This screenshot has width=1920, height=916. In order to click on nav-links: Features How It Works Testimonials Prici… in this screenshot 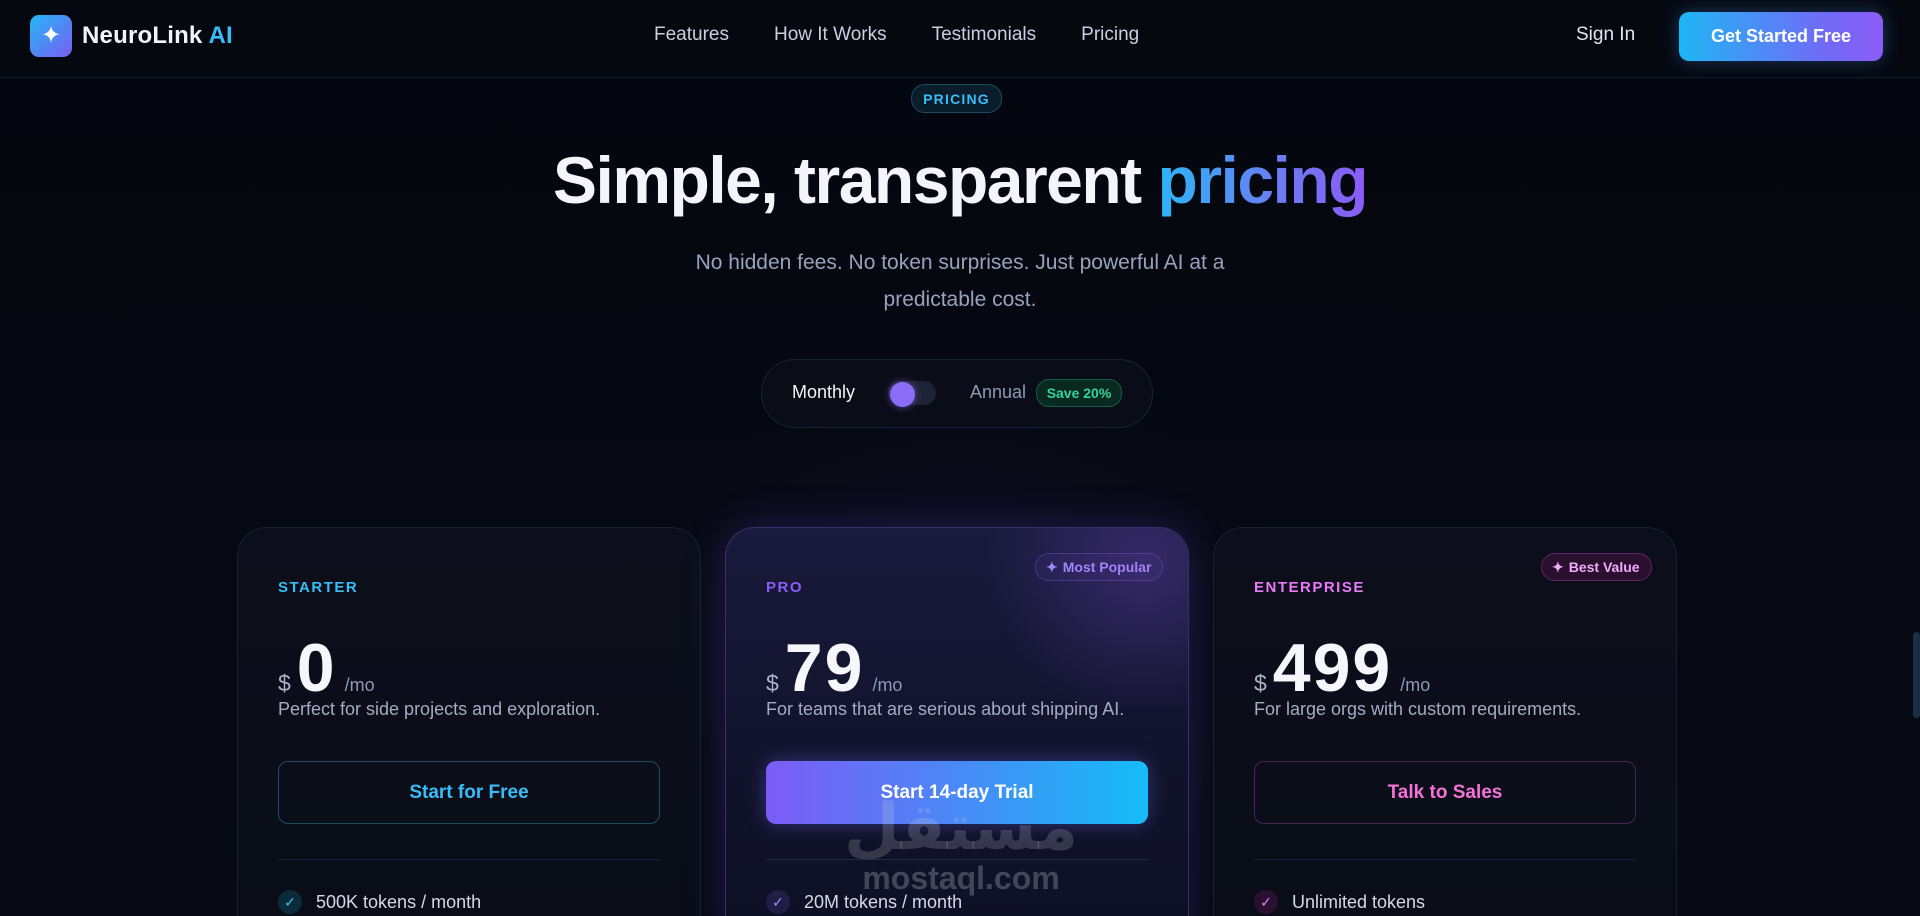, I will do `click(896, 35)`.